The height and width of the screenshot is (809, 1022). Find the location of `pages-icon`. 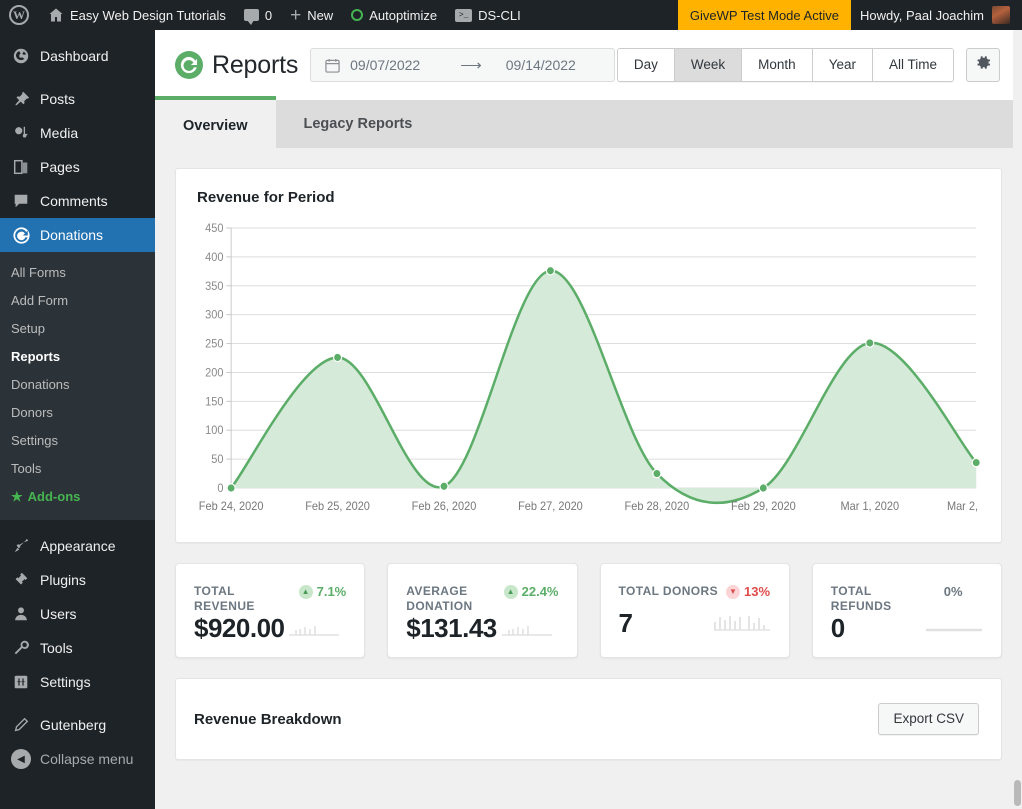

pages-icon is located at coordinates (21, 167).